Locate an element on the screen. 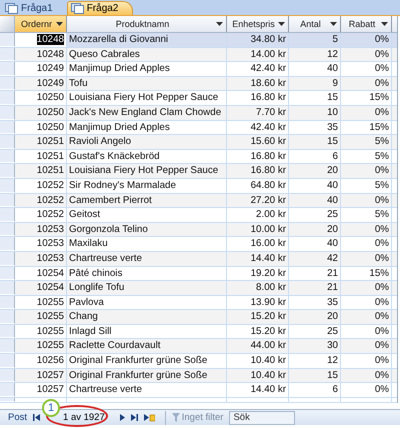 This screenshot has width=400, height=428. next-record-icon is located at coordinates (122, 417).